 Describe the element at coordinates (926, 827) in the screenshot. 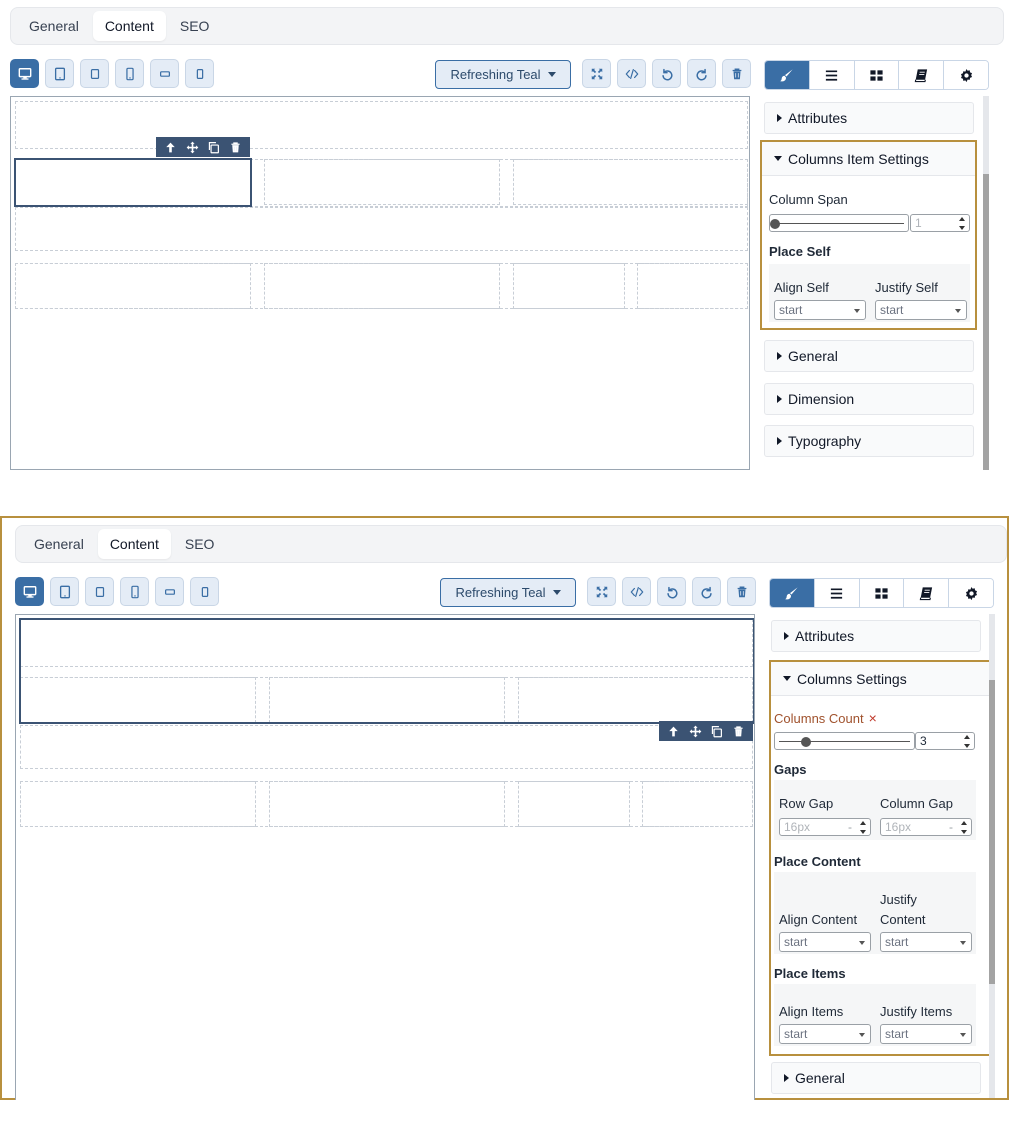

I see `column-gap-input: 16px -` at that location.